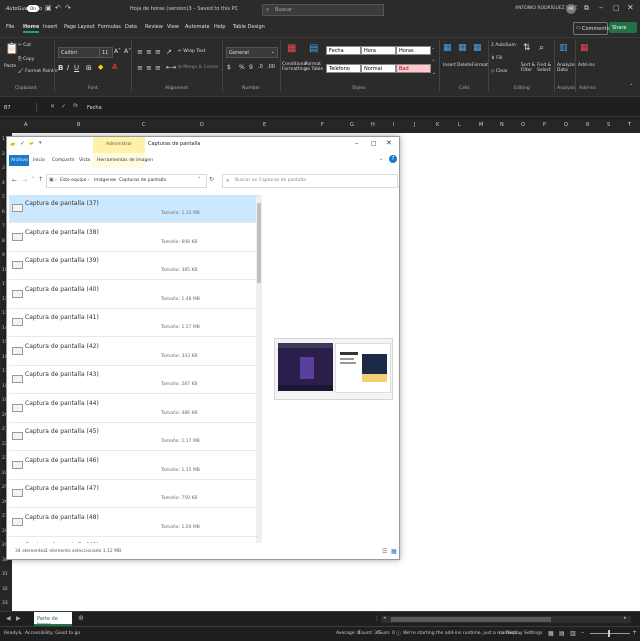 This screenshot has height=641, width=640. Describe the element at coordinates (76, 68) in the screenshot. I see `underline-button: U` at that location.